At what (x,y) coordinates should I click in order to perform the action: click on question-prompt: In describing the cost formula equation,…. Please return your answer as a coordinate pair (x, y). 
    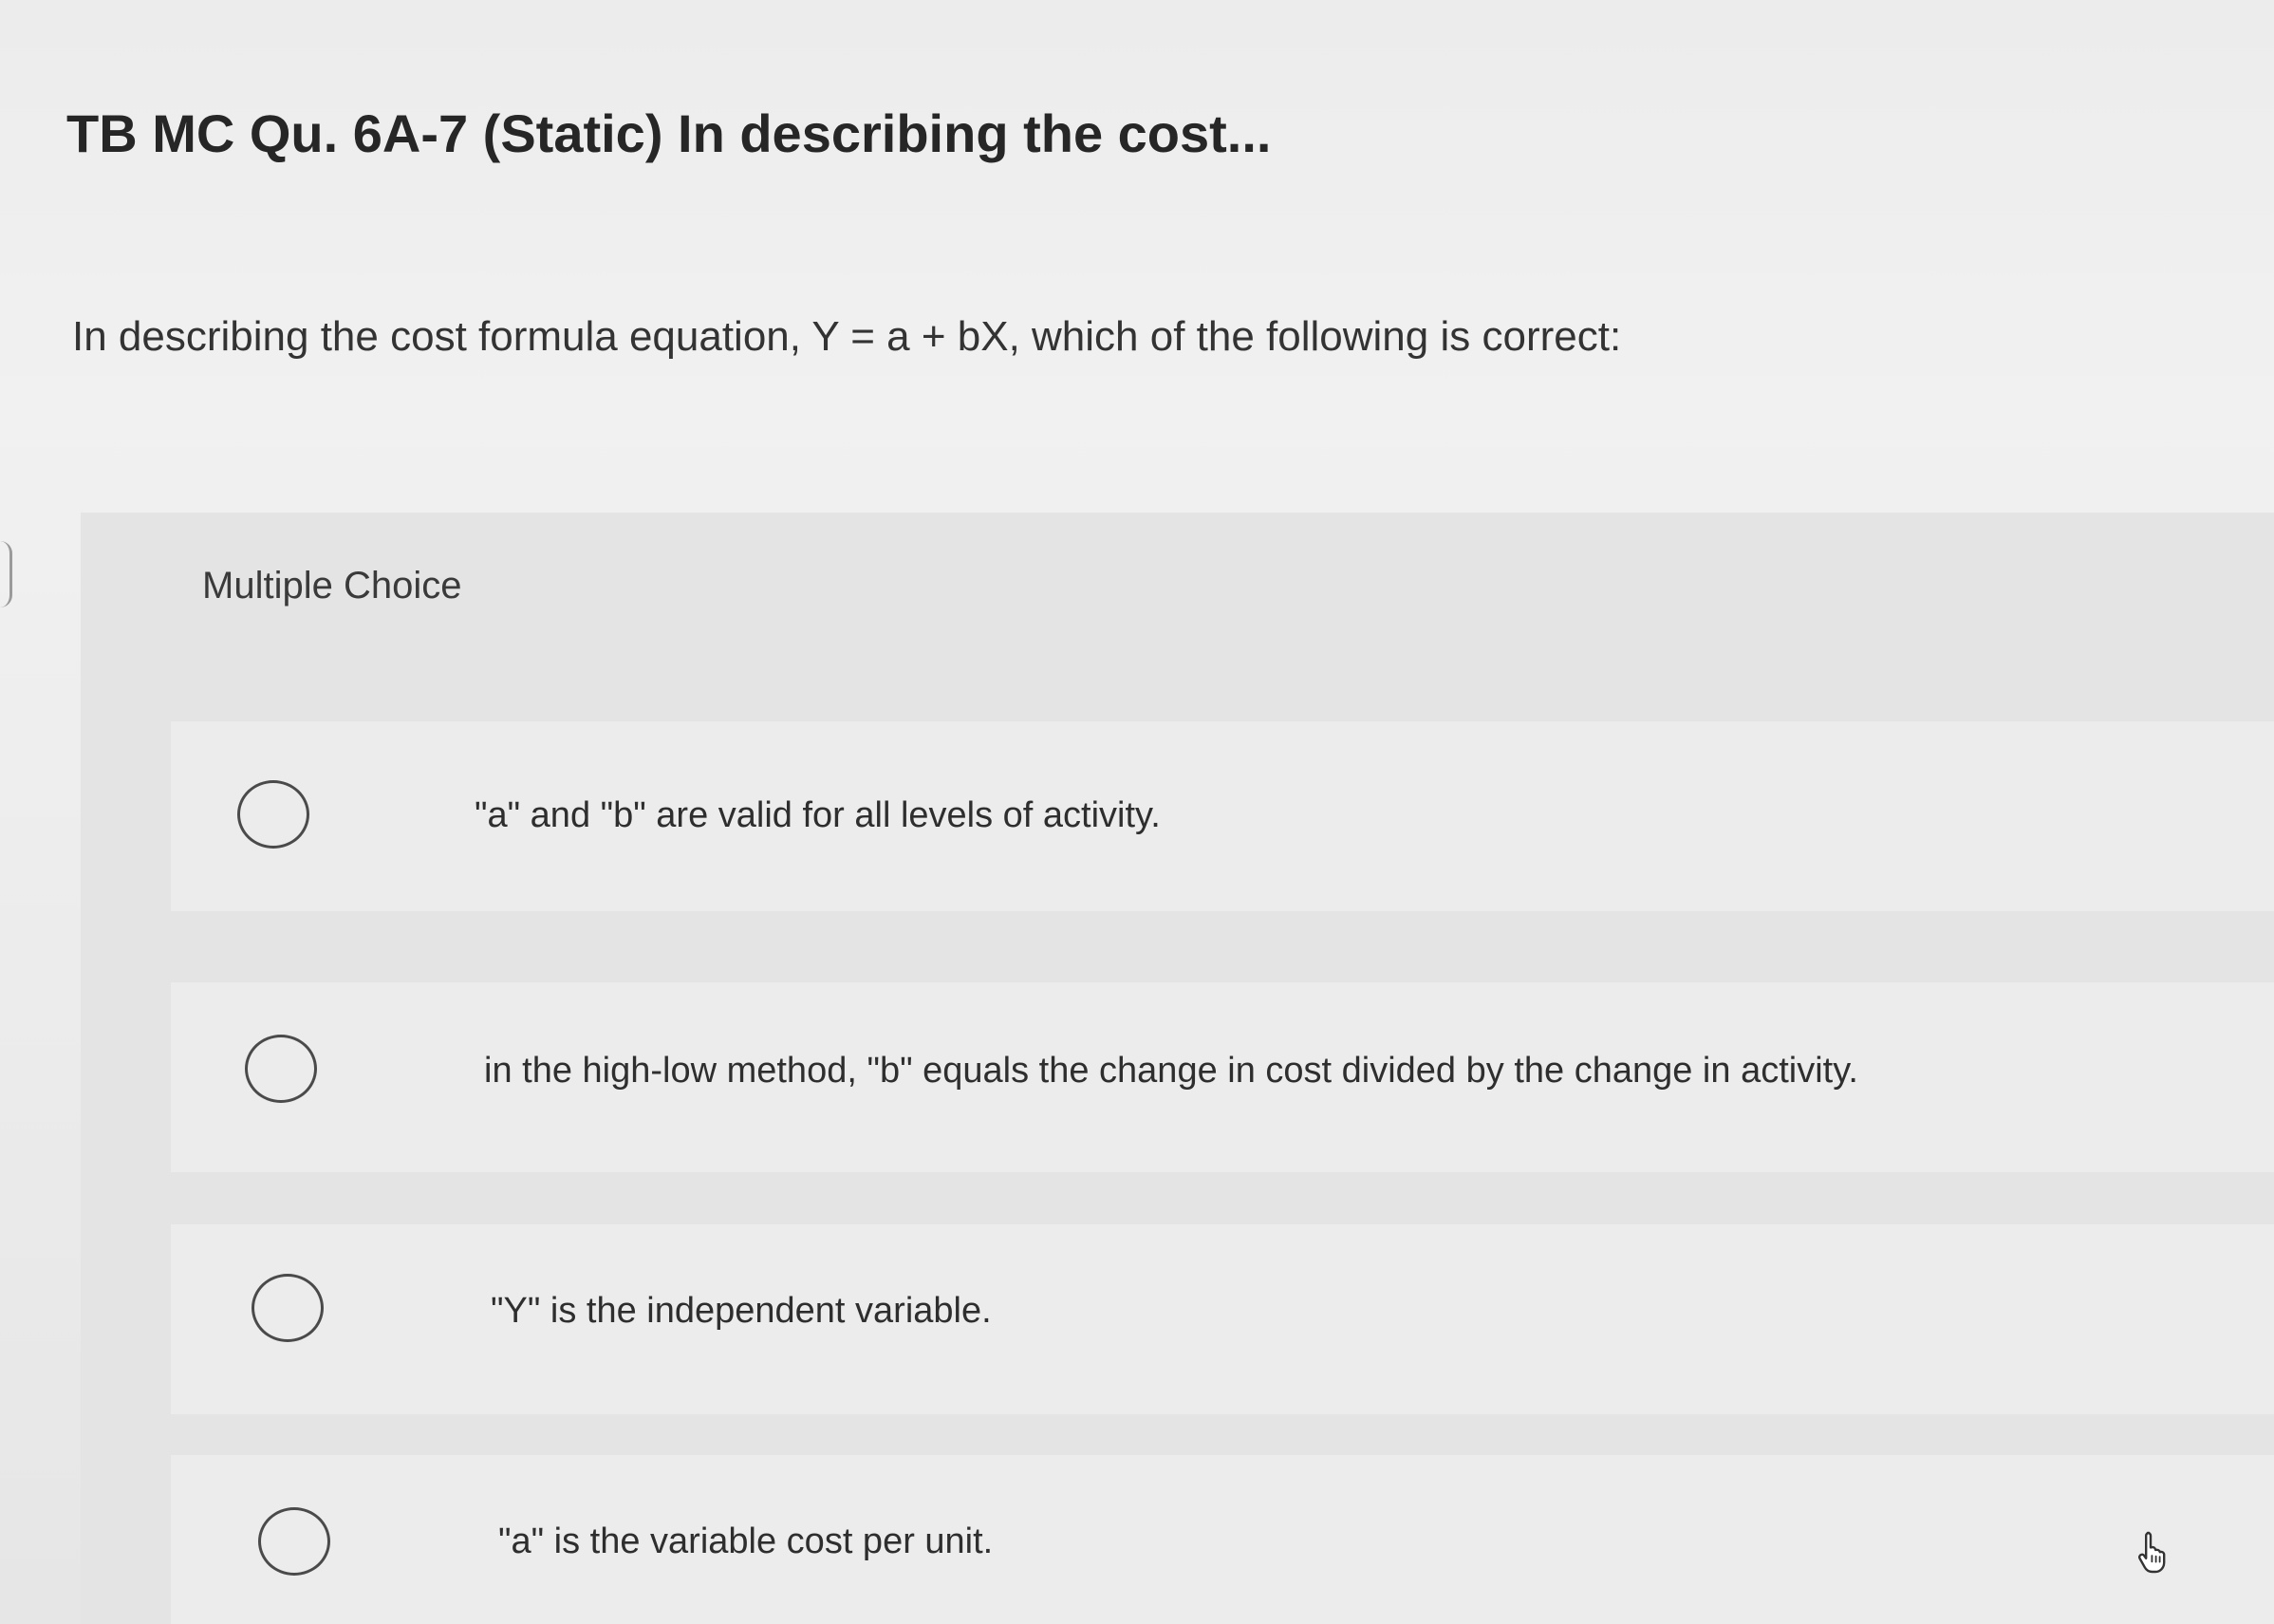
    Looking at the image, I should click on (847, 336).